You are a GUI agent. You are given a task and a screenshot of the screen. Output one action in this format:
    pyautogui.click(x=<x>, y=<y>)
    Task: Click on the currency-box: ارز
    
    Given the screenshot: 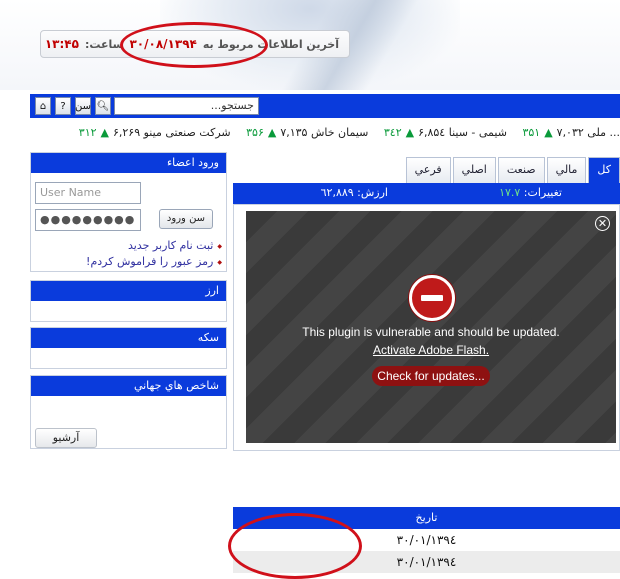 What is the action you would take?
    pyautogui.click(x=128, y=301)
    